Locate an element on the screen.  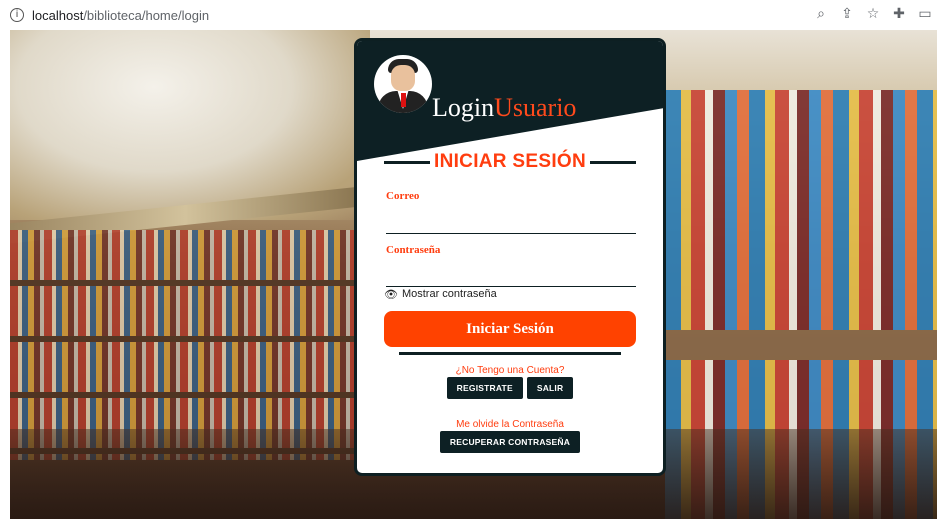
password-field: Contraseña is located at coordinates (511, 265).